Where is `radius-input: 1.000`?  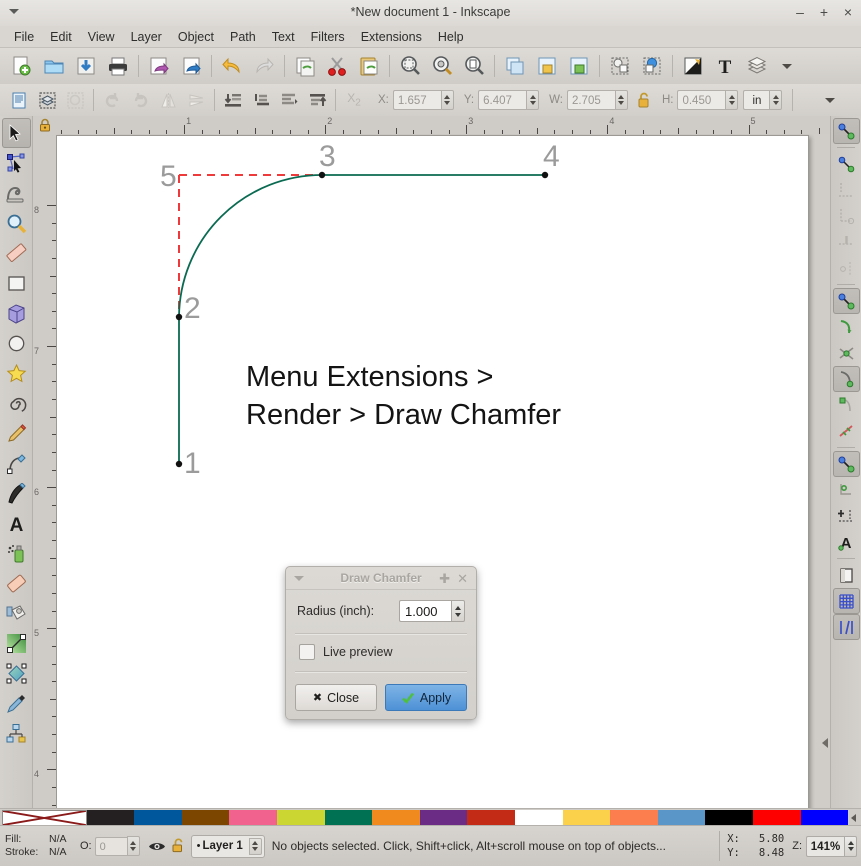
radius-input: 1.000 is located at coordinates (425, 611).